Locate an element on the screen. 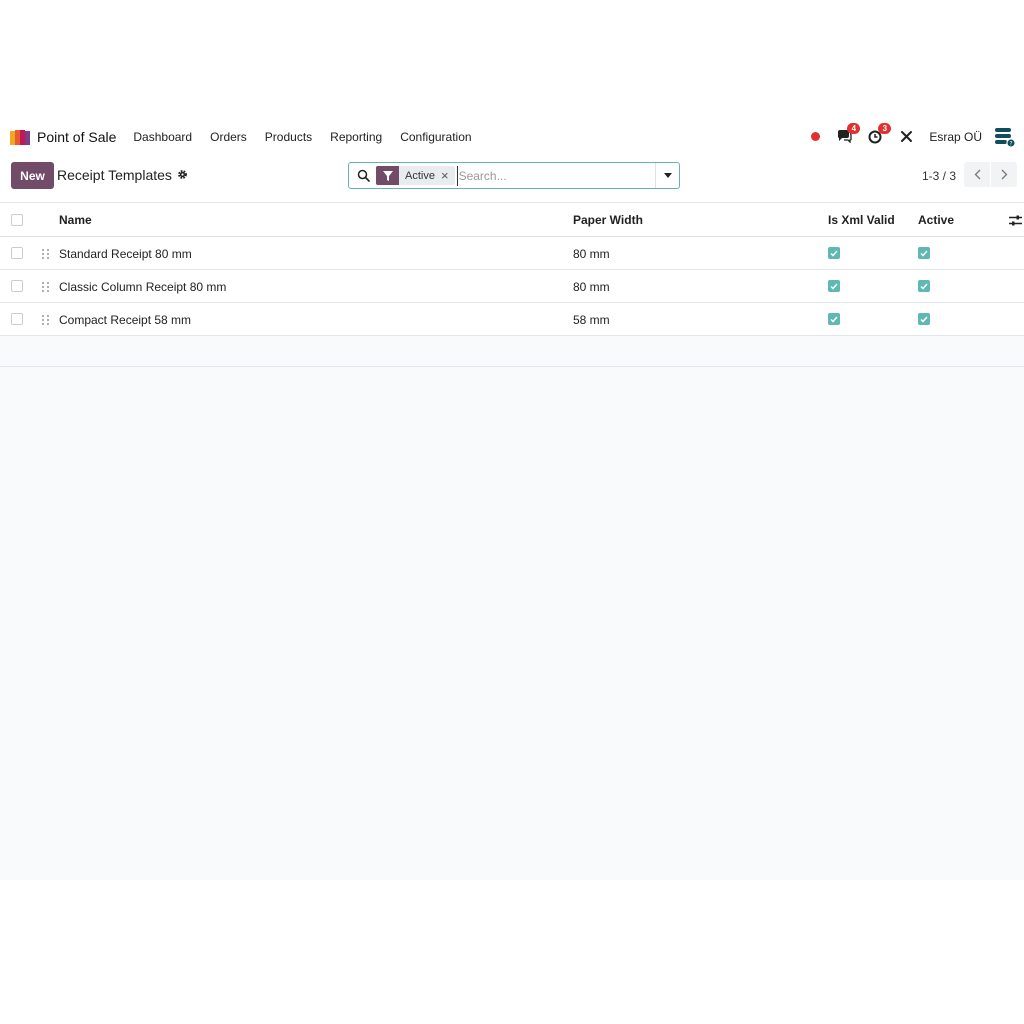 This screenshot has height=1024, width=1024. pos-logo-icon is located at coordinates (20, 137).